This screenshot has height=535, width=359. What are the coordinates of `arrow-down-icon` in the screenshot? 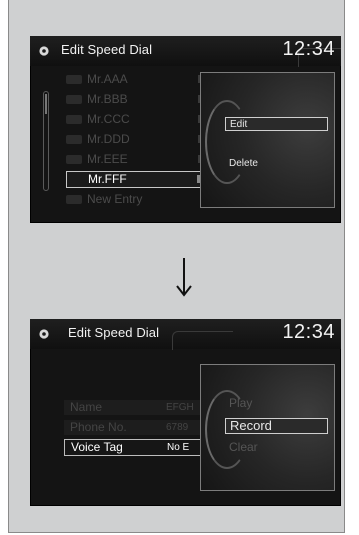 It's located at (184, 277).